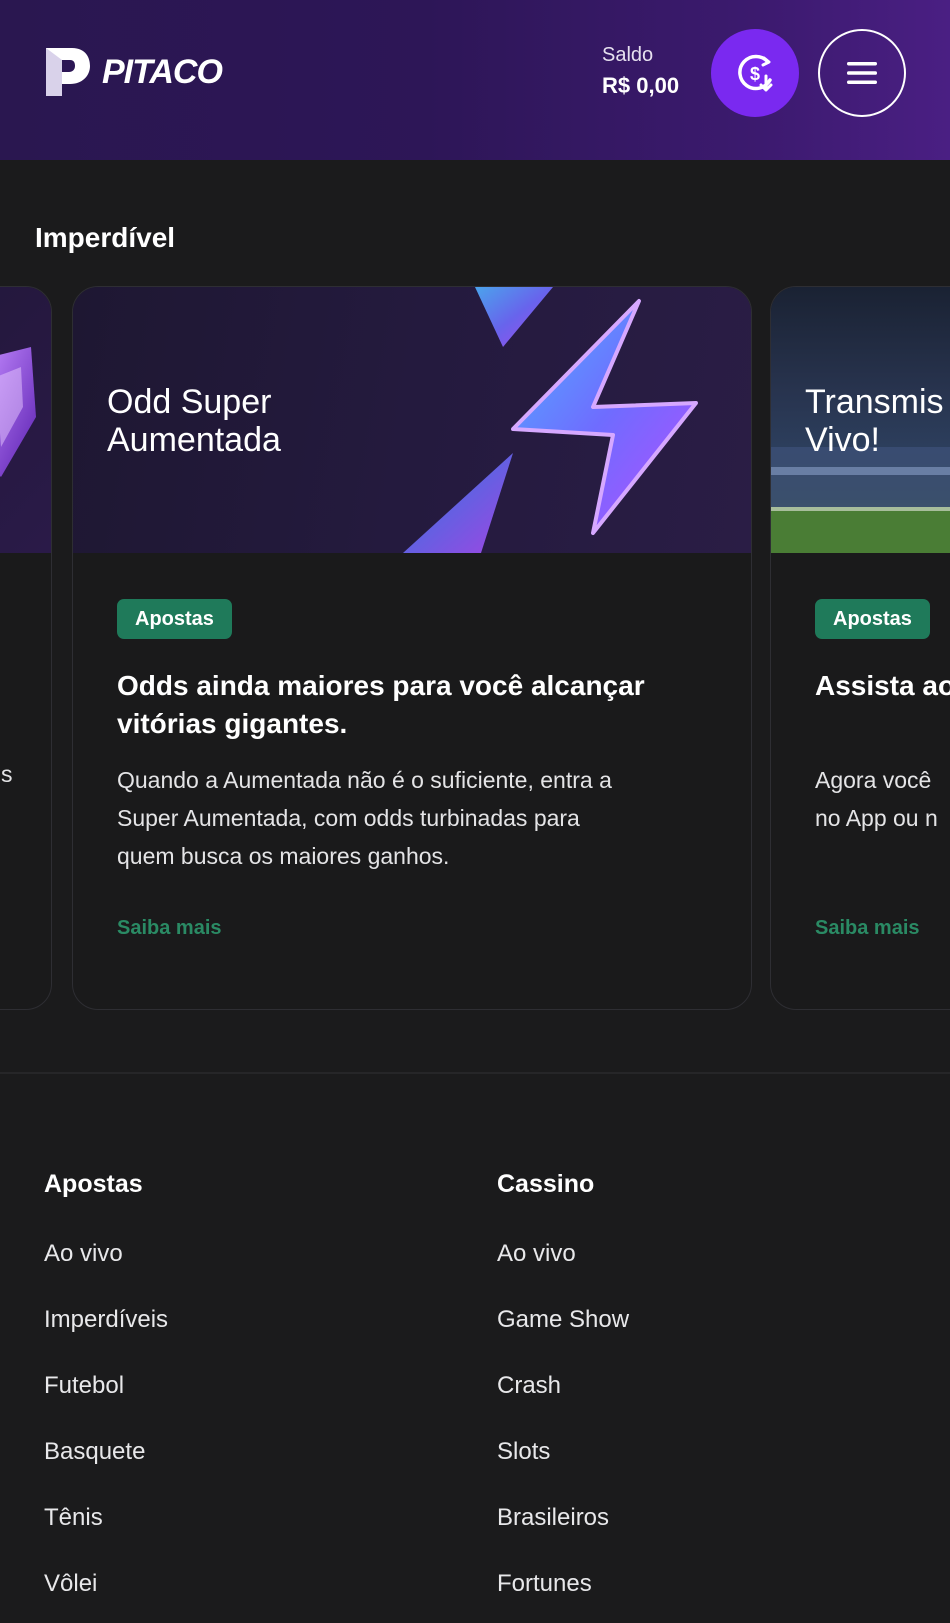 This screenshot has width=950, height=1623. Describe the element at coordinates (628, 55) in the screenshot. I see `balance-label: Saldo` at that location.